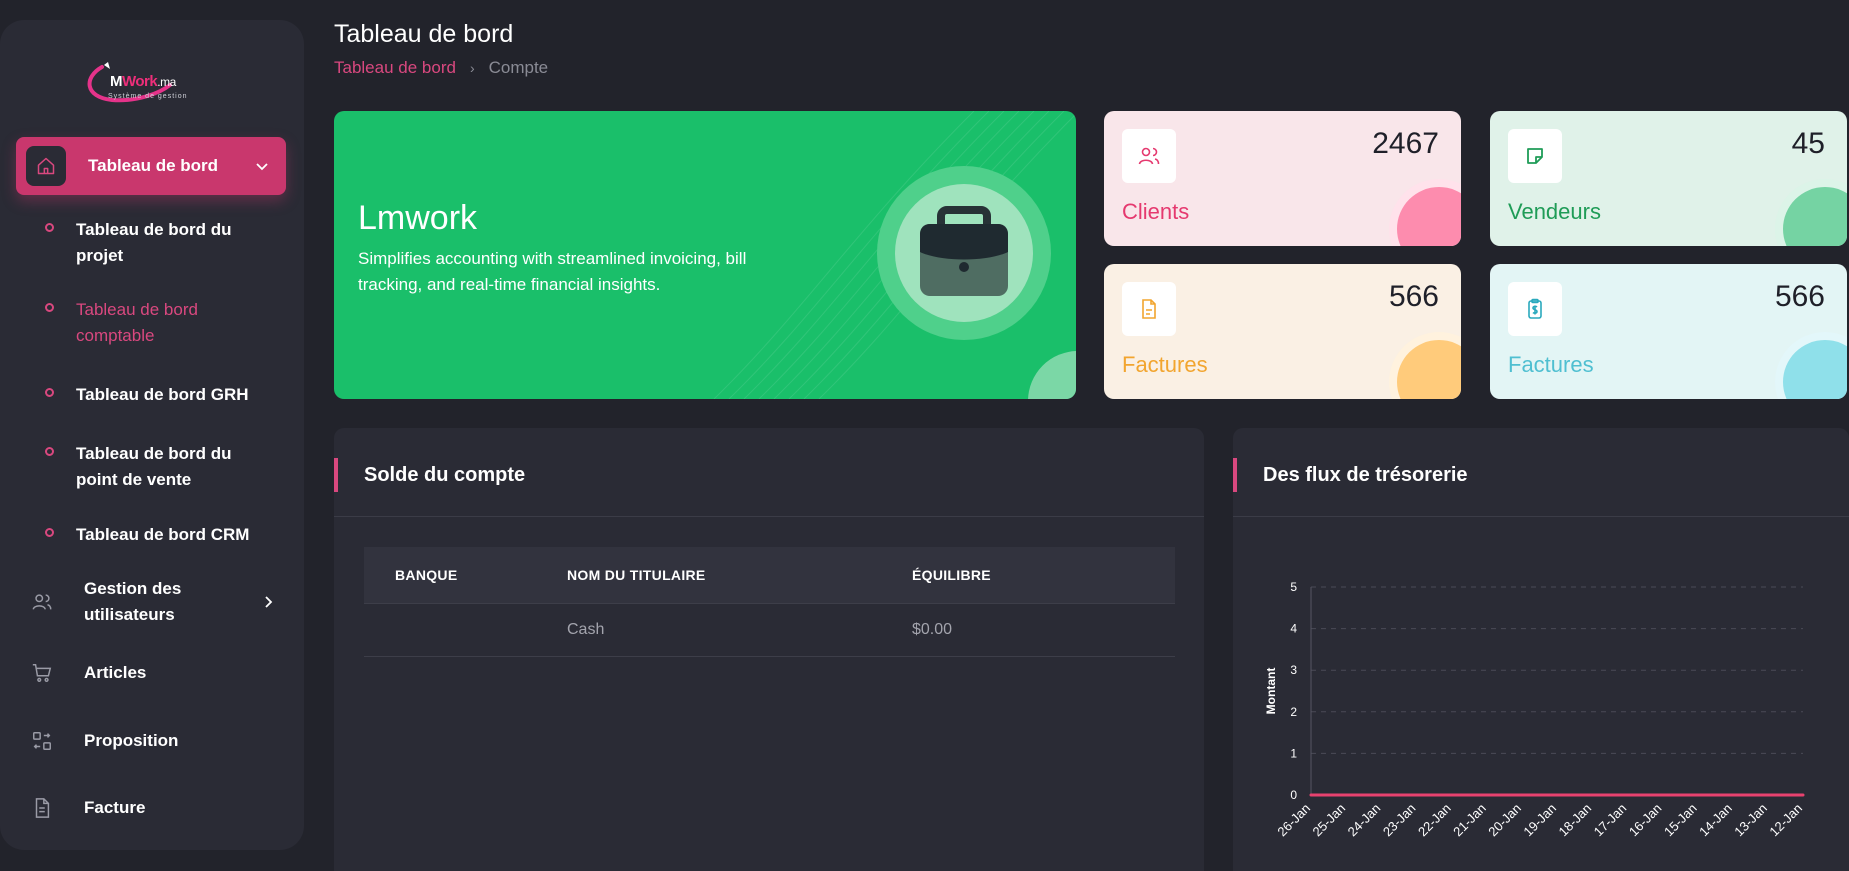 This screenshot has height=871, width=1849. I want to click on sidebar-subitem-label: Tableau de bord du point de vente, so click(154, 466).